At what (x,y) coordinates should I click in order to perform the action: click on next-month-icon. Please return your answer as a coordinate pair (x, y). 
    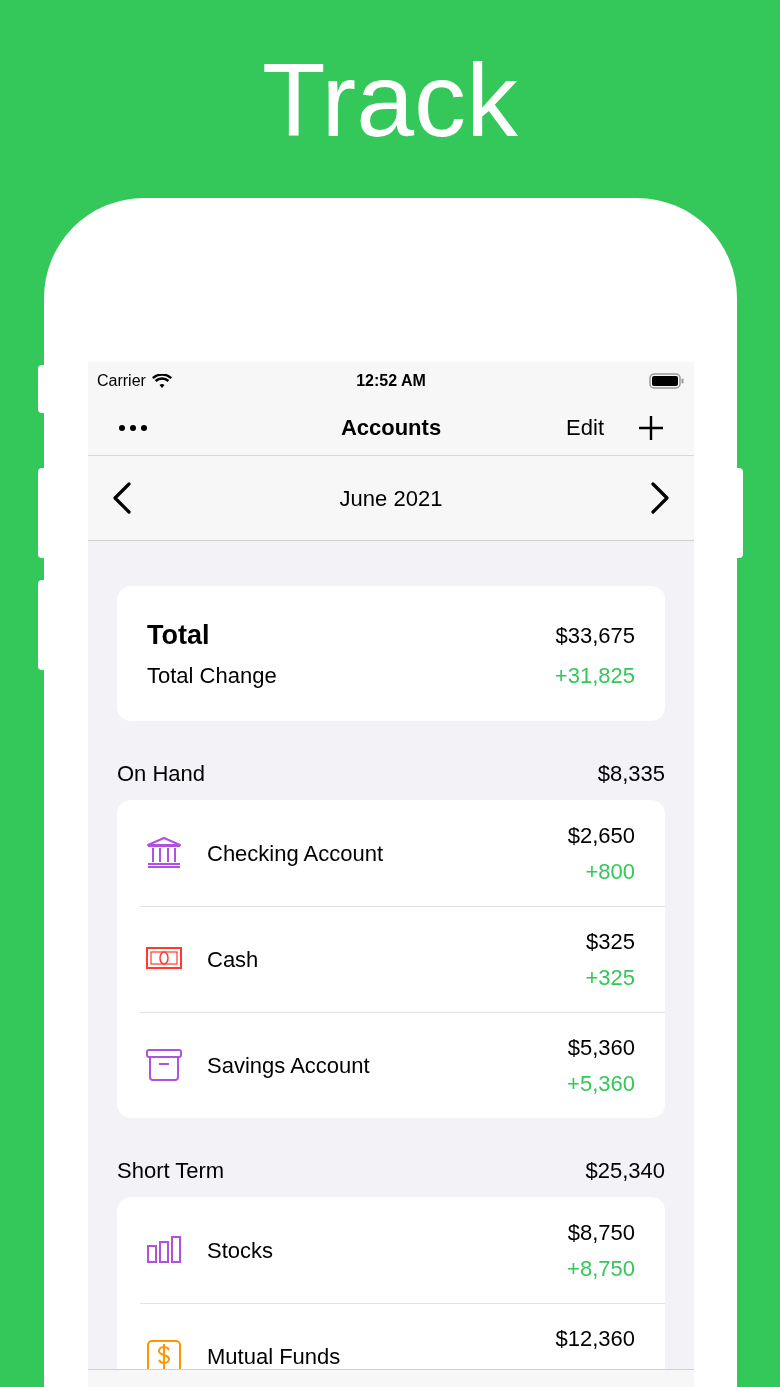
    Looking at the image, I should click on (660, 498).